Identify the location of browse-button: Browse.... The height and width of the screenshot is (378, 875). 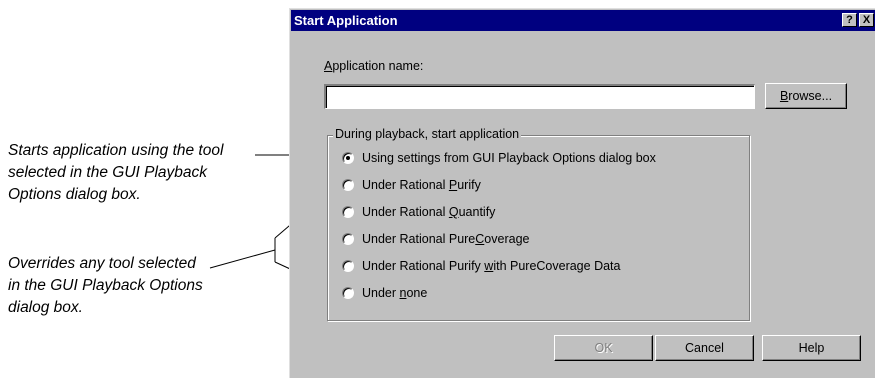
(806, 96).